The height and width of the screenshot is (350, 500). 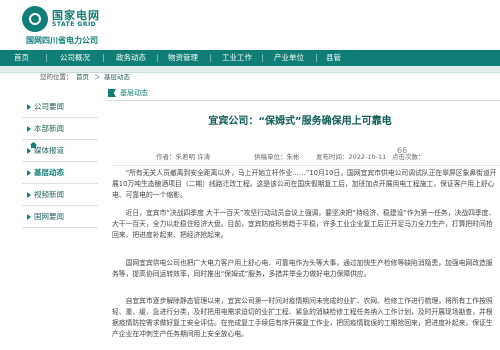 What do you see at coordinates (134, 93) in the screenshot?
I see `section-title: 基层动态` at bounding box center [134, 93].